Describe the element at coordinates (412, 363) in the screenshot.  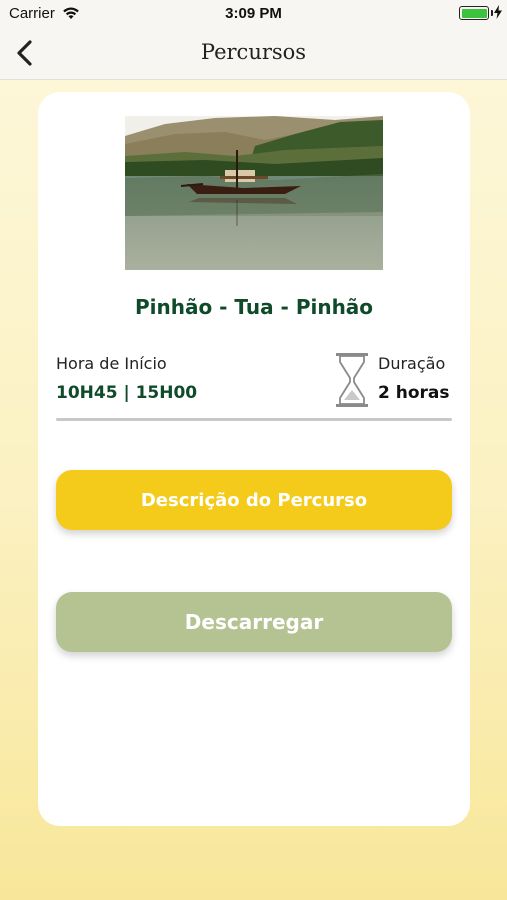
I see `duration-label: Duração` at that location.